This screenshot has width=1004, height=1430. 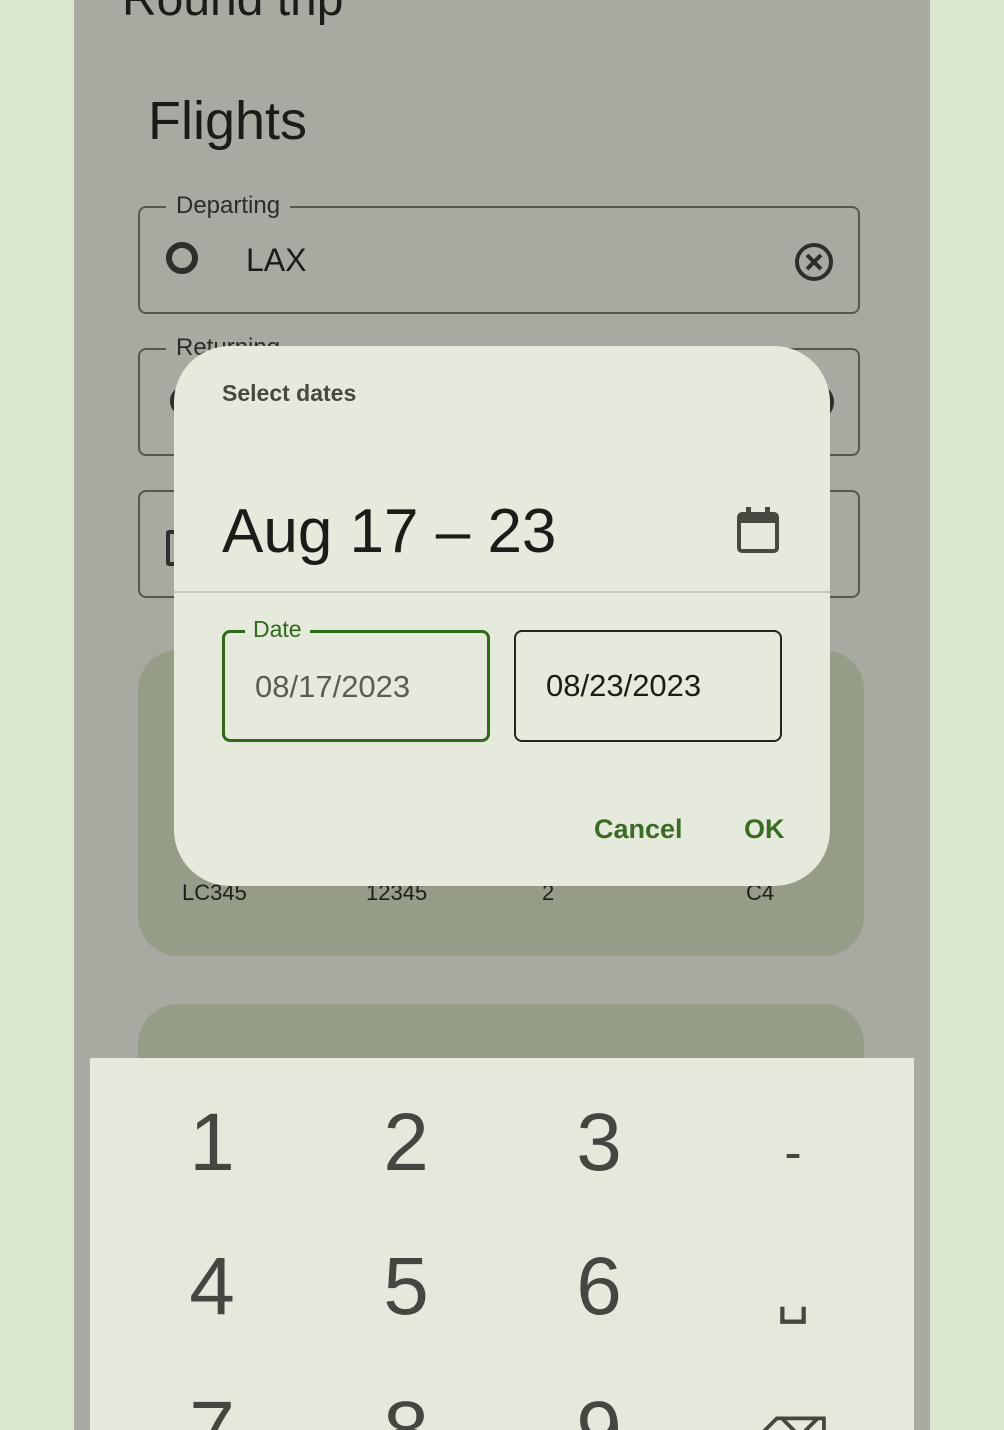 I want to click on key-9: 9, so click(x=599, y=1408).